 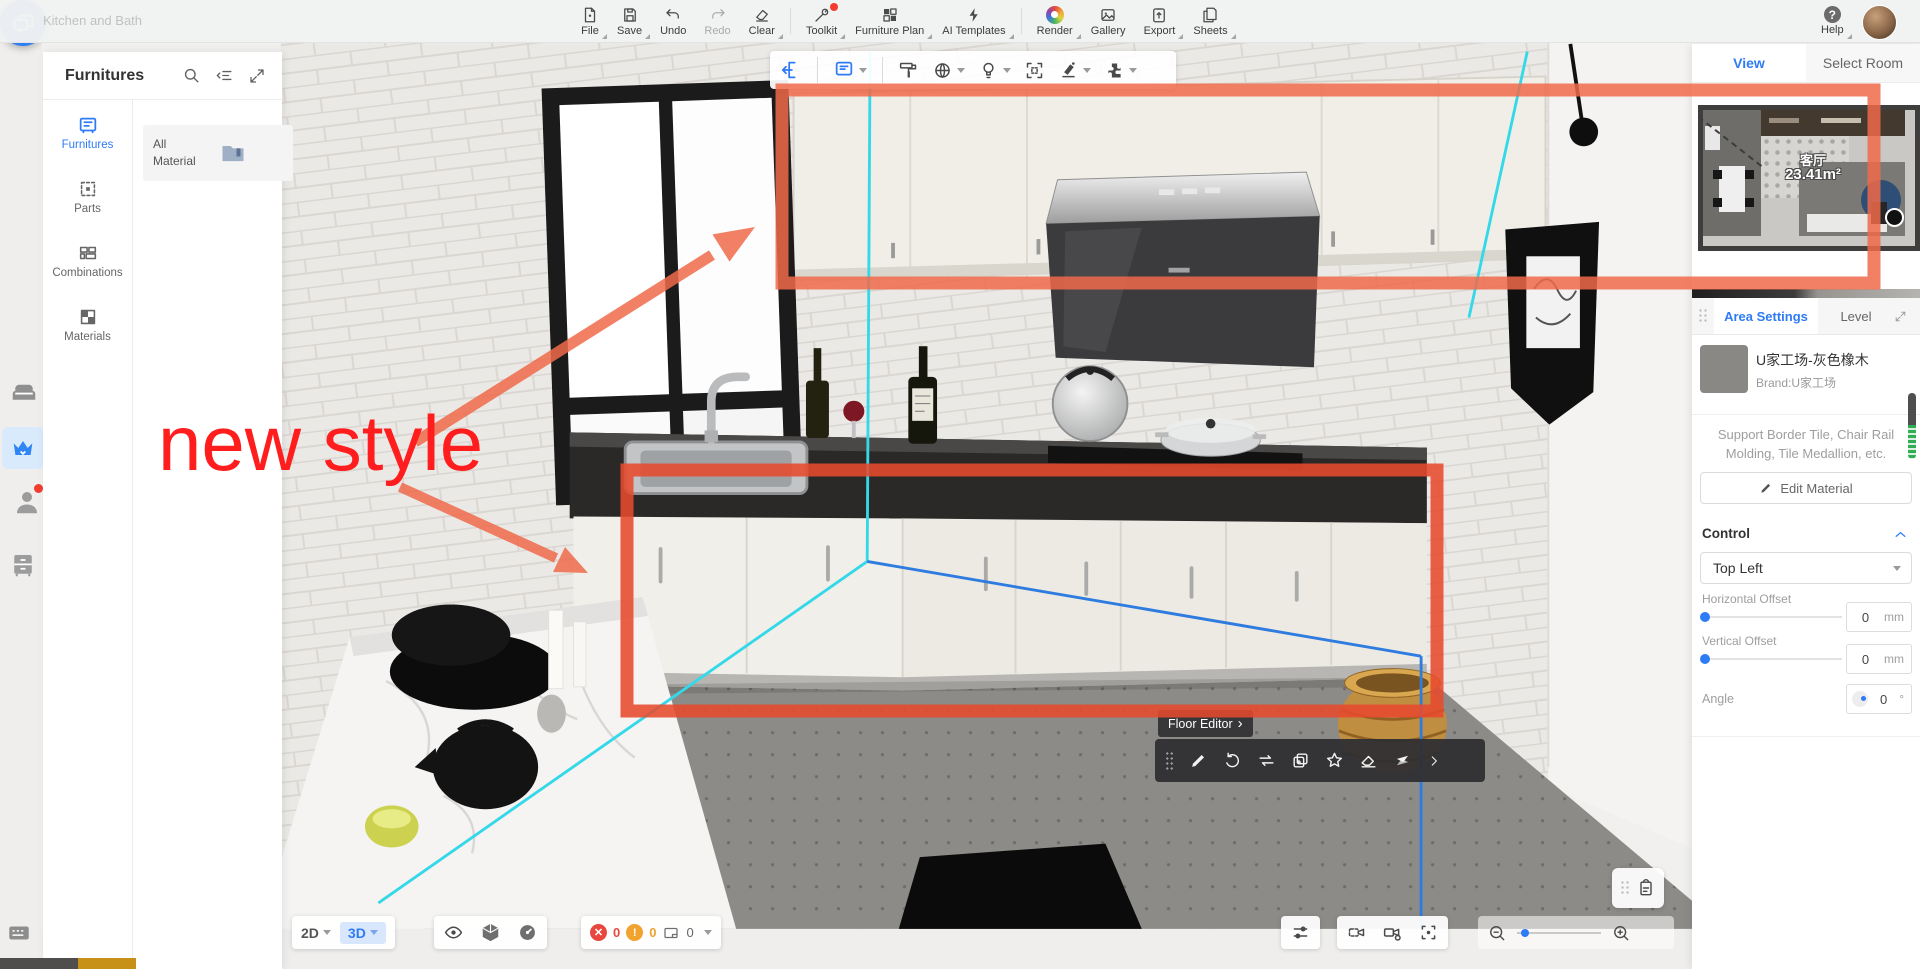 I want to click on float-storage-shortcut, so click(x=23, y=567).